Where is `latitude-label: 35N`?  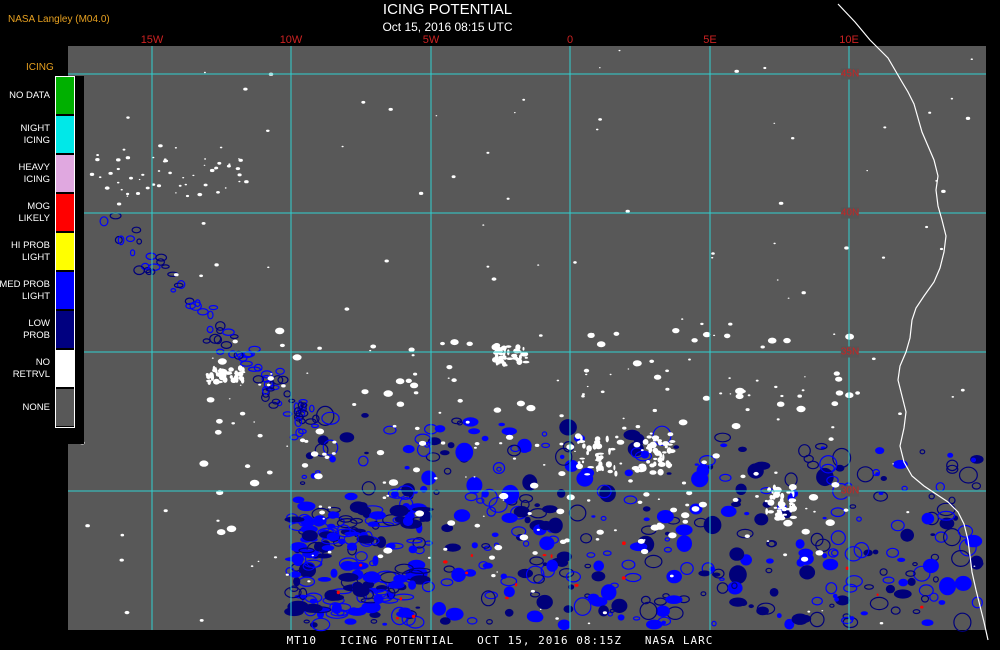
latitude-label: 35N is located at coordinates (850, 352).